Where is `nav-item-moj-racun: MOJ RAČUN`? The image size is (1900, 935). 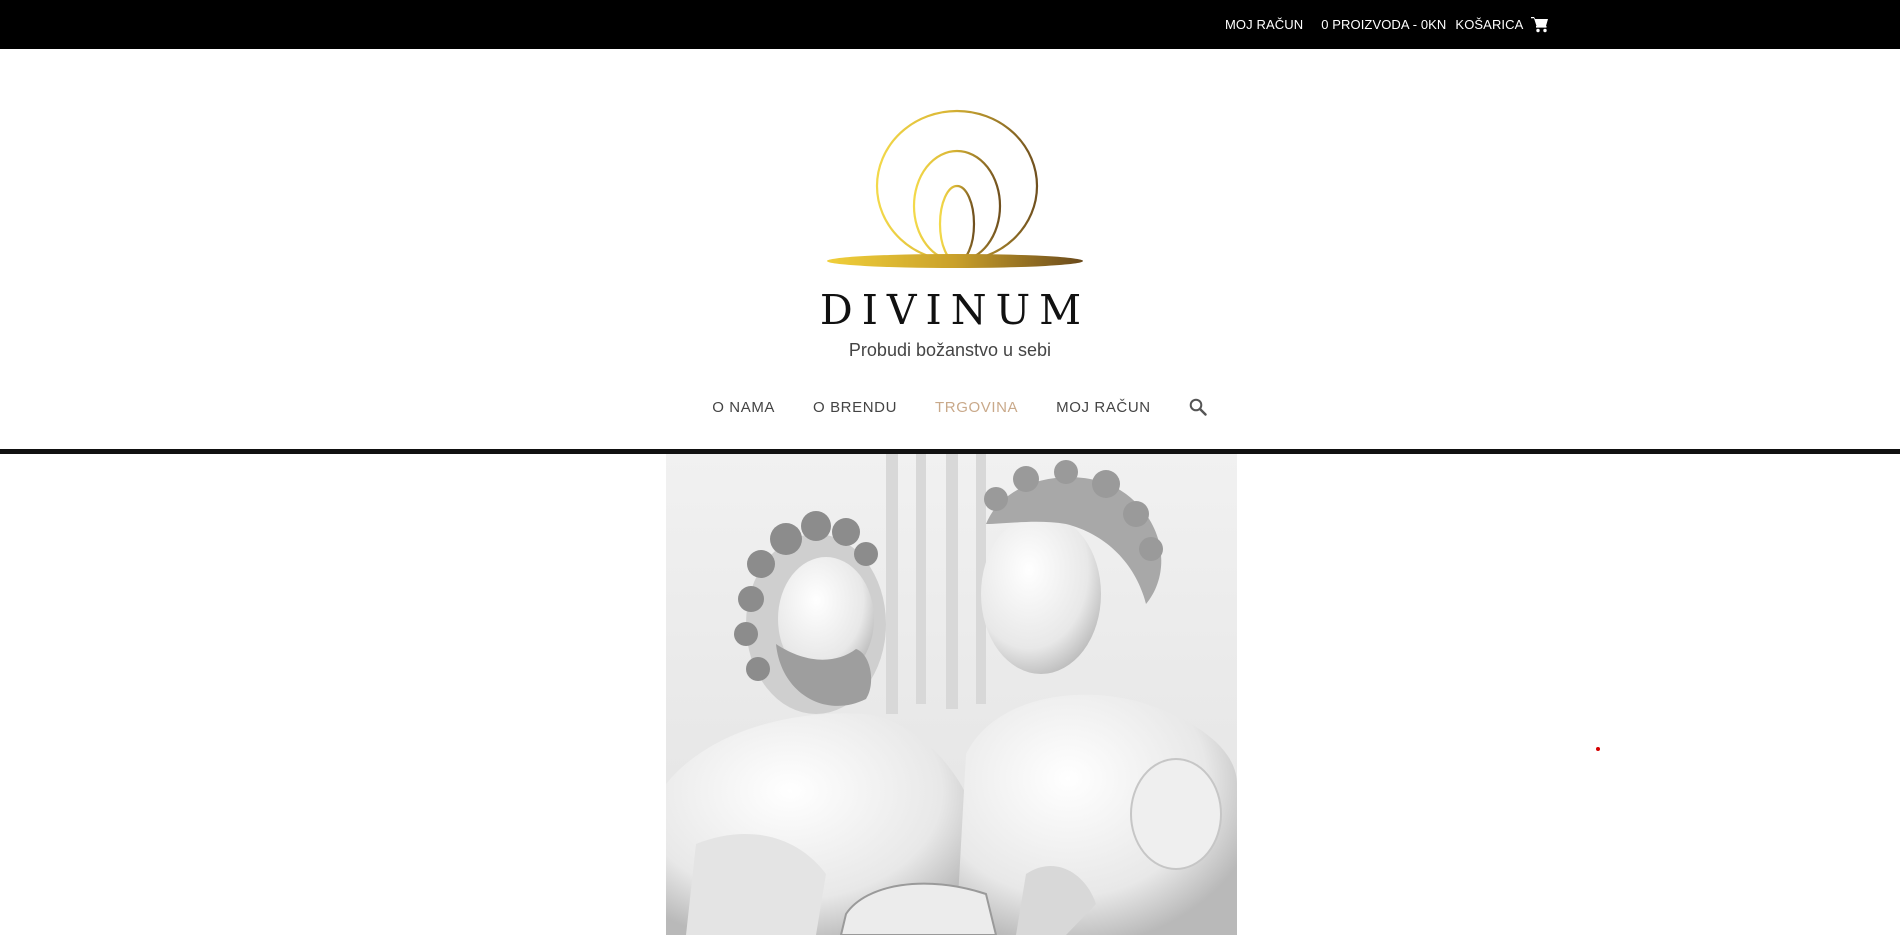 nav-item-moj-racun: MOJ RAČUN is located at coordinates (1103, 407).